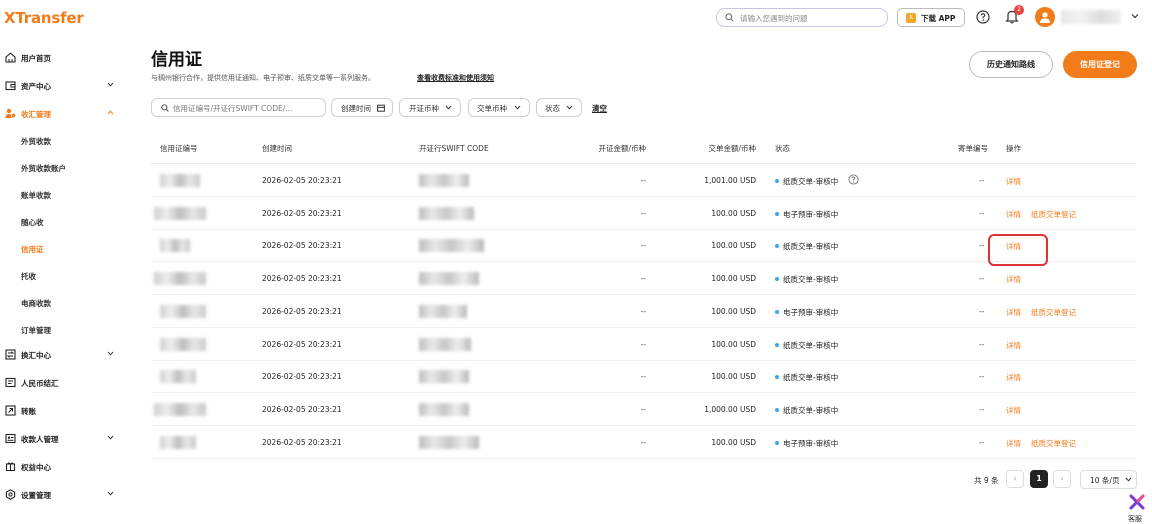 Image resolution: width=1152 pixels, height=524 pixels. Describe the element at coordinates (61, 58) in the screenshot. I see `sidebar-item-home: 用户首页` at that location.